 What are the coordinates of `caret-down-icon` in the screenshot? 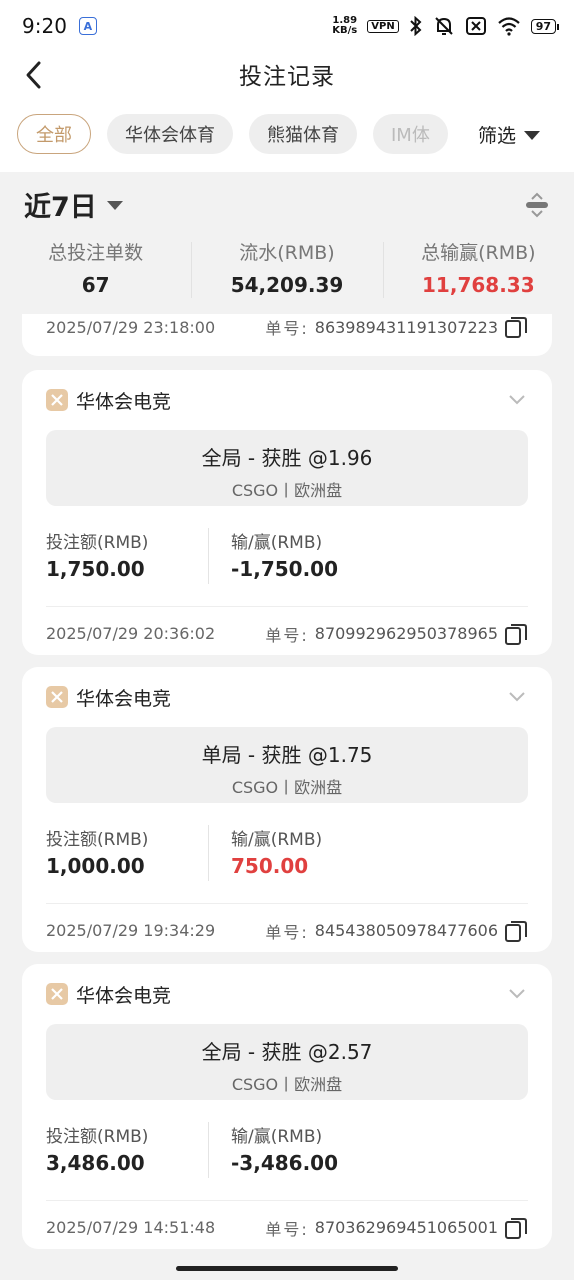 It's located at (532, 135).